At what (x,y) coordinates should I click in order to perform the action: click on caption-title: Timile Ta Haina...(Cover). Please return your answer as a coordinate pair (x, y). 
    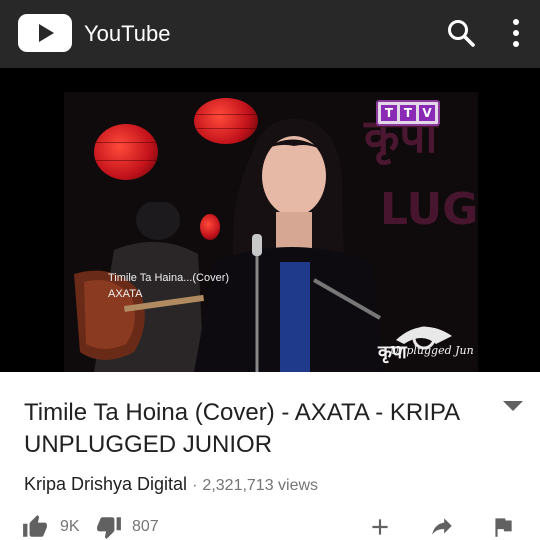
    Looking at the image, I should click on (169, 278).